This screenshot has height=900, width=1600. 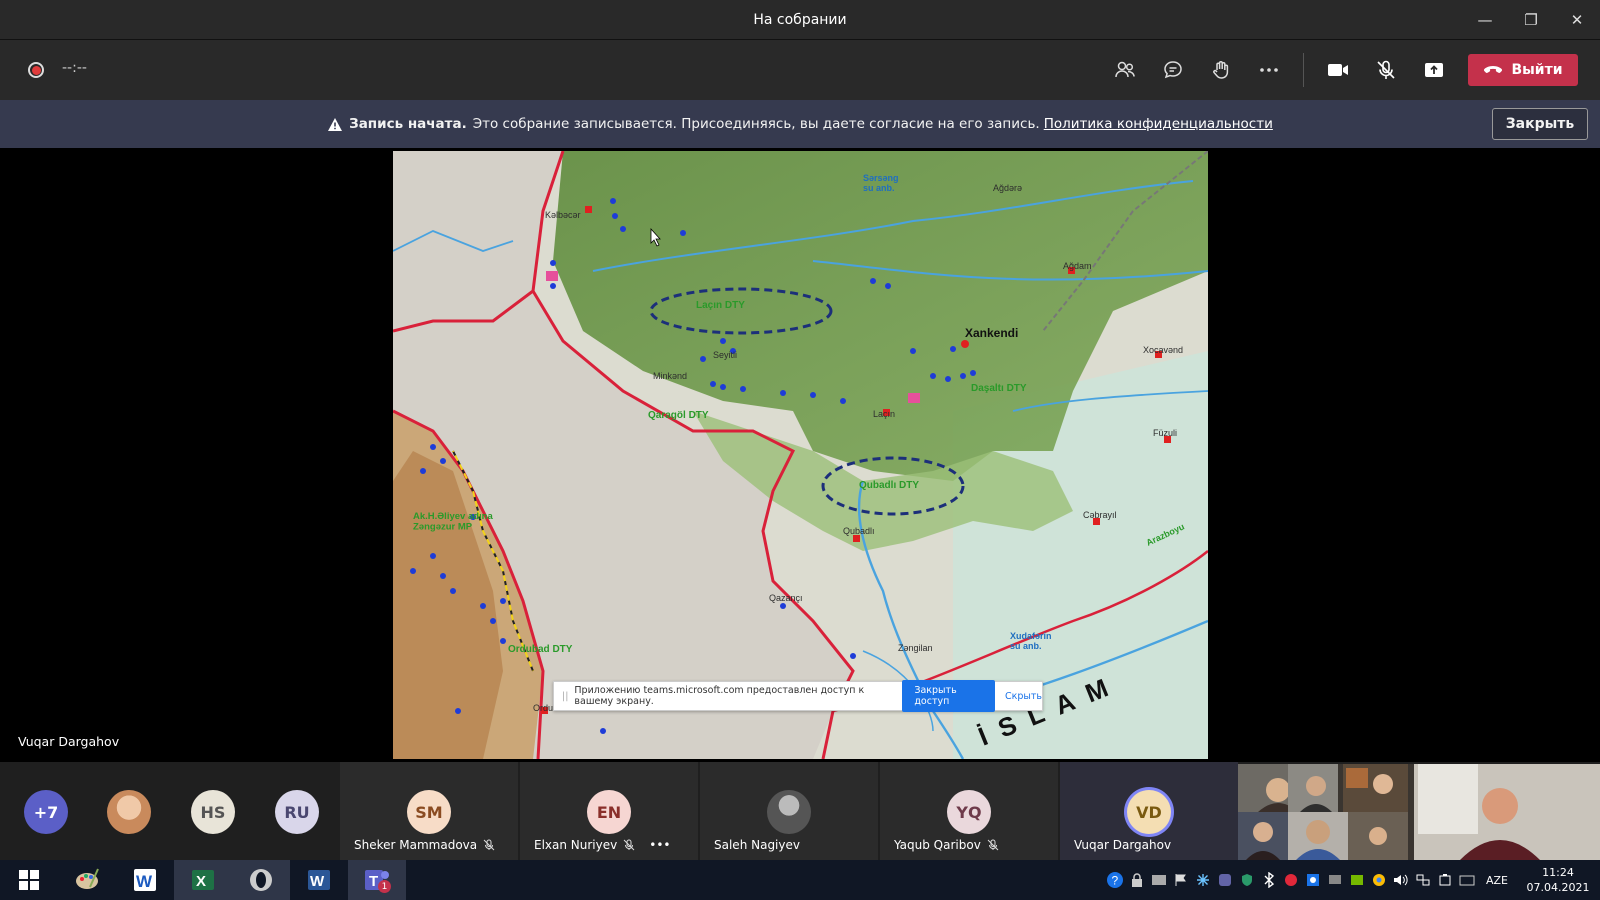 What do you see at coordinates (1537, 70) in the screenshot?
I see `leave-label: Выйти` at bounding box center [1537, 70].